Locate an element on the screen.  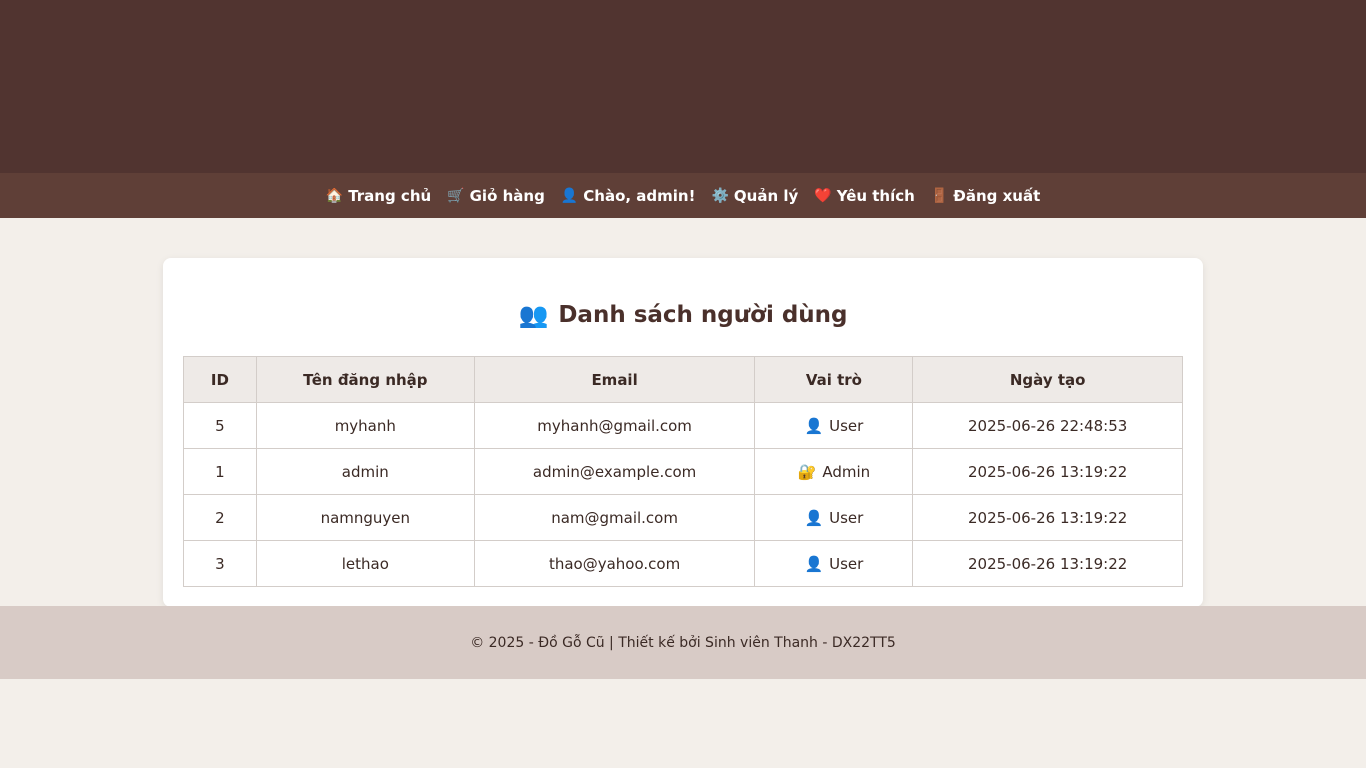
cell-email: thao@yahoo.com is located at coordinates (614, 563).